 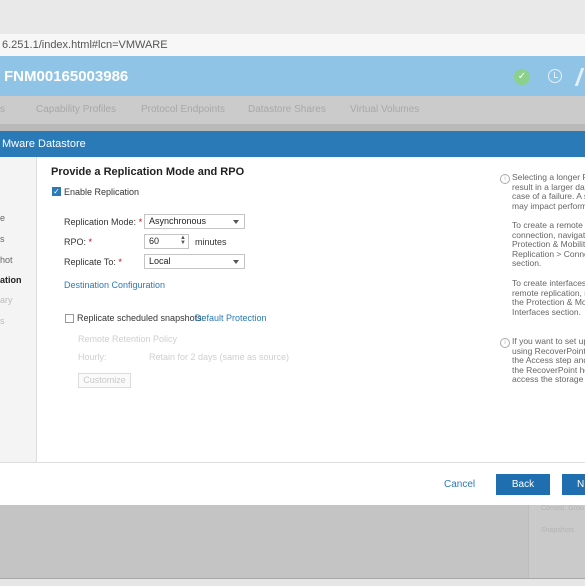 I want to click on divider, so click(x=292, y=462).